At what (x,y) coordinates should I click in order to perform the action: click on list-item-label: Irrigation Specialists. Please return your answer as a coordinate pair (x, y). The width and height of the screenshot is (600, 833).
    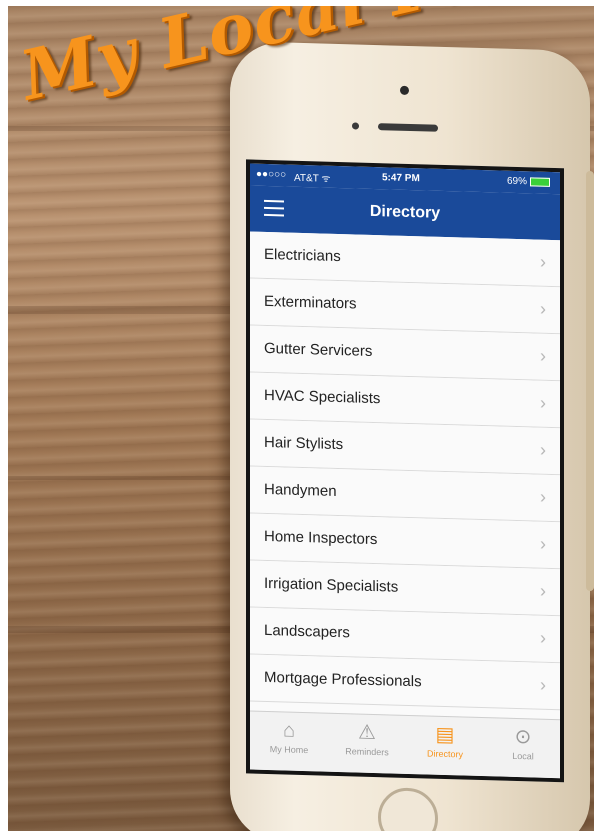
    Looking at the image, I should click on (331, 585).